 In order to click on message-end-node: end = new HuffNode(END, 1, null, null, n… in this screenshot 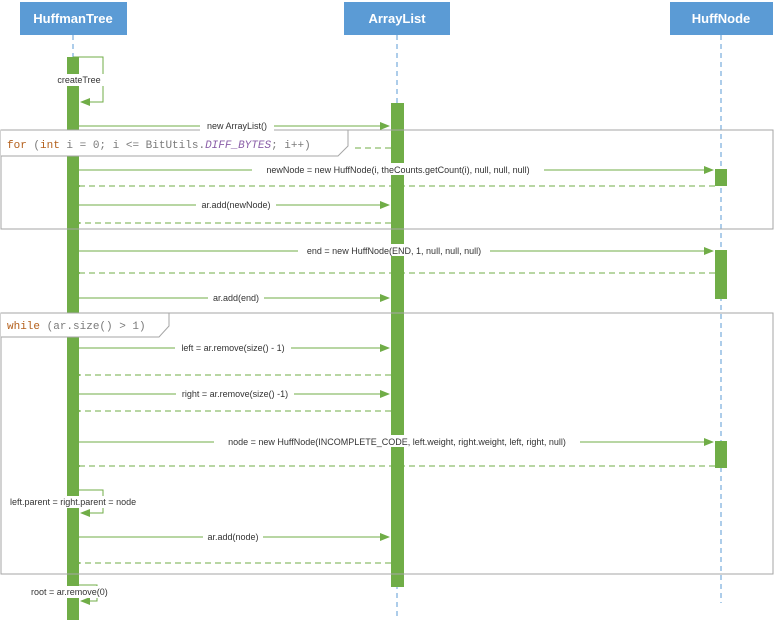, I will do `click(396, 250)`.